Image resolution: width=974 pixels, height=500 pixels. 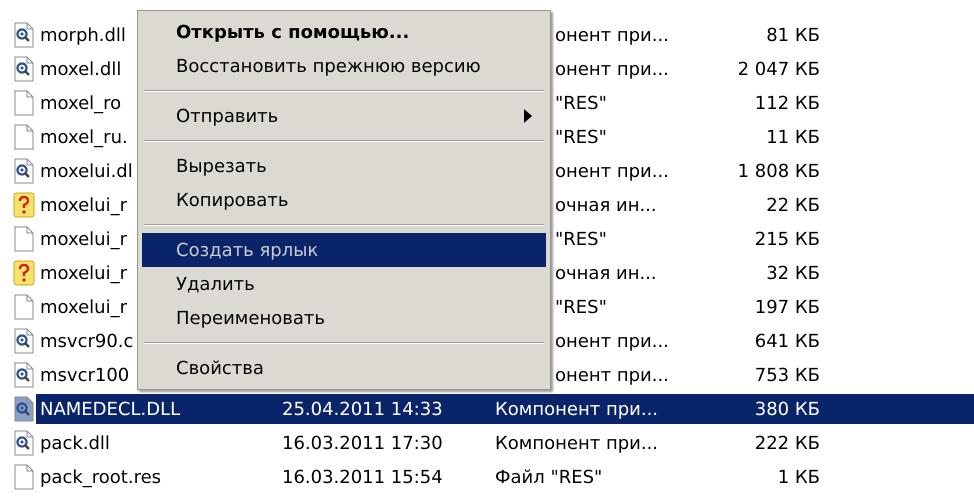 I want to click on menu-item: Отправить, so click(x=344, y=116).